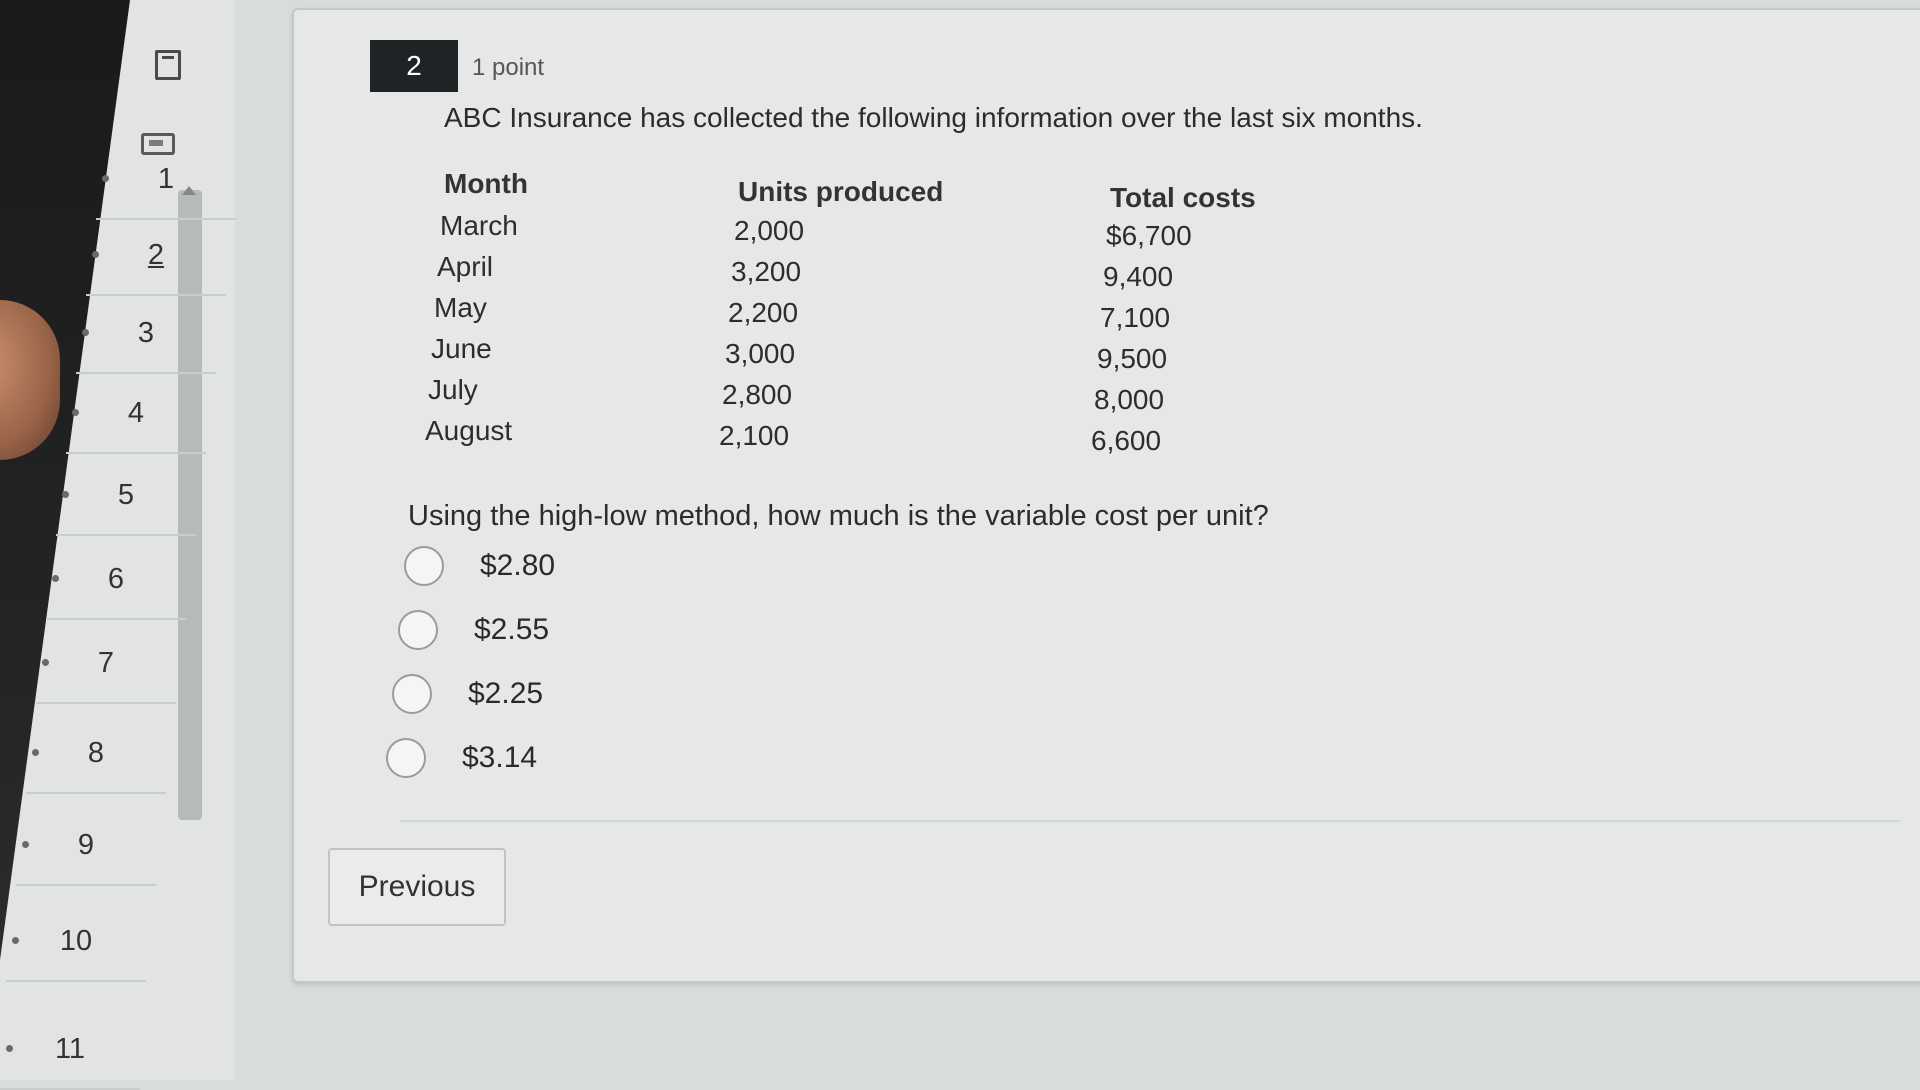 The image size is (1920, 1090). I want to click on question-number-label: 5, so click(126, 494).